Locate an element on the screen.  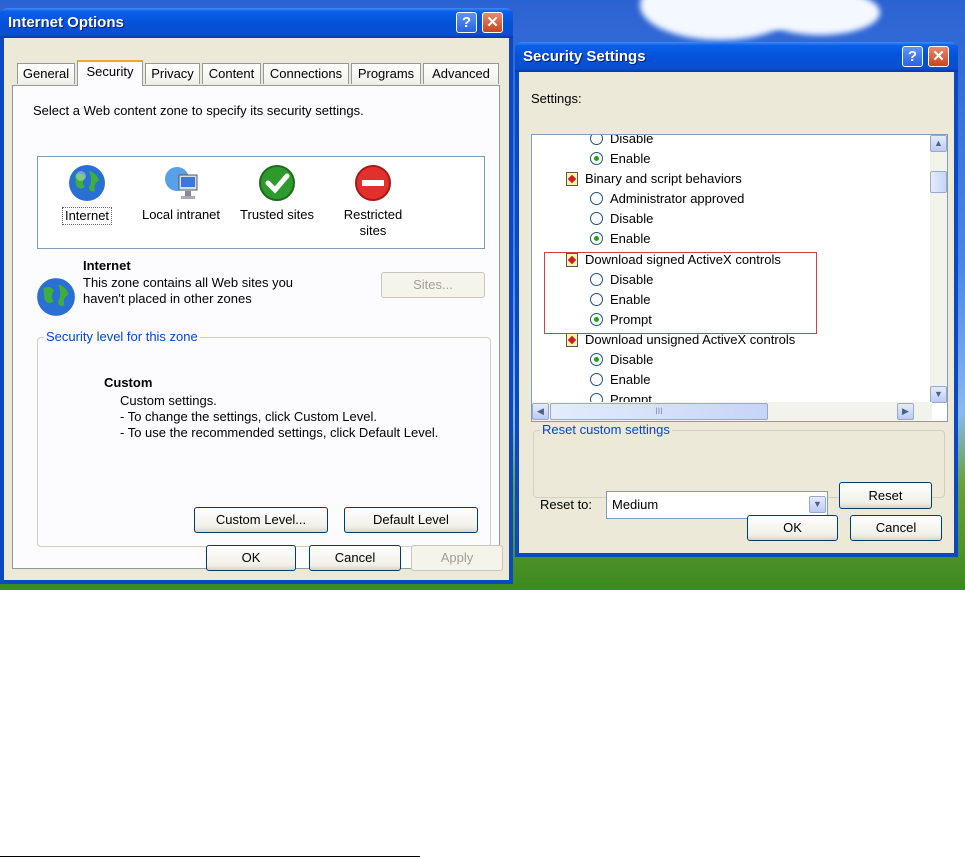
default-level-button: Default Level is located at coordinates (411, 520).